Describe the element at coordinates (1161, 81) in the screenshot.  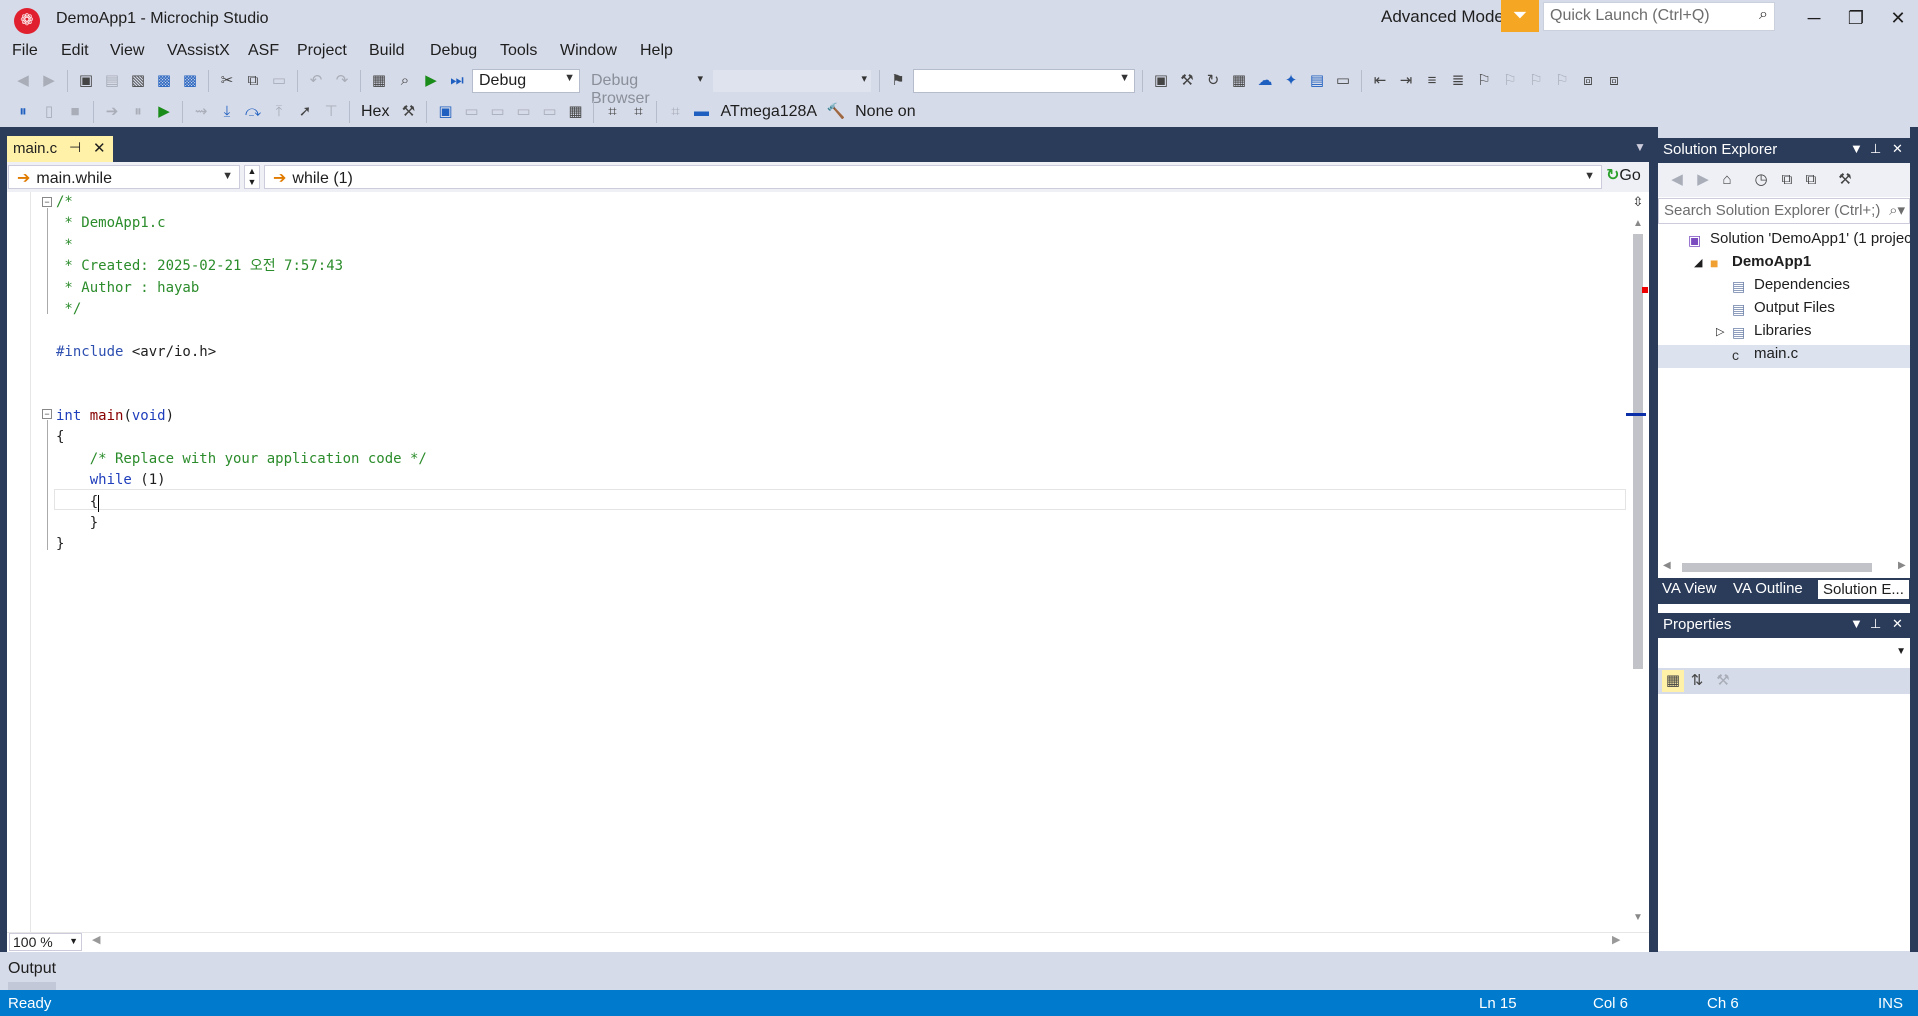
I see `solution-icon: ▣` at that location.